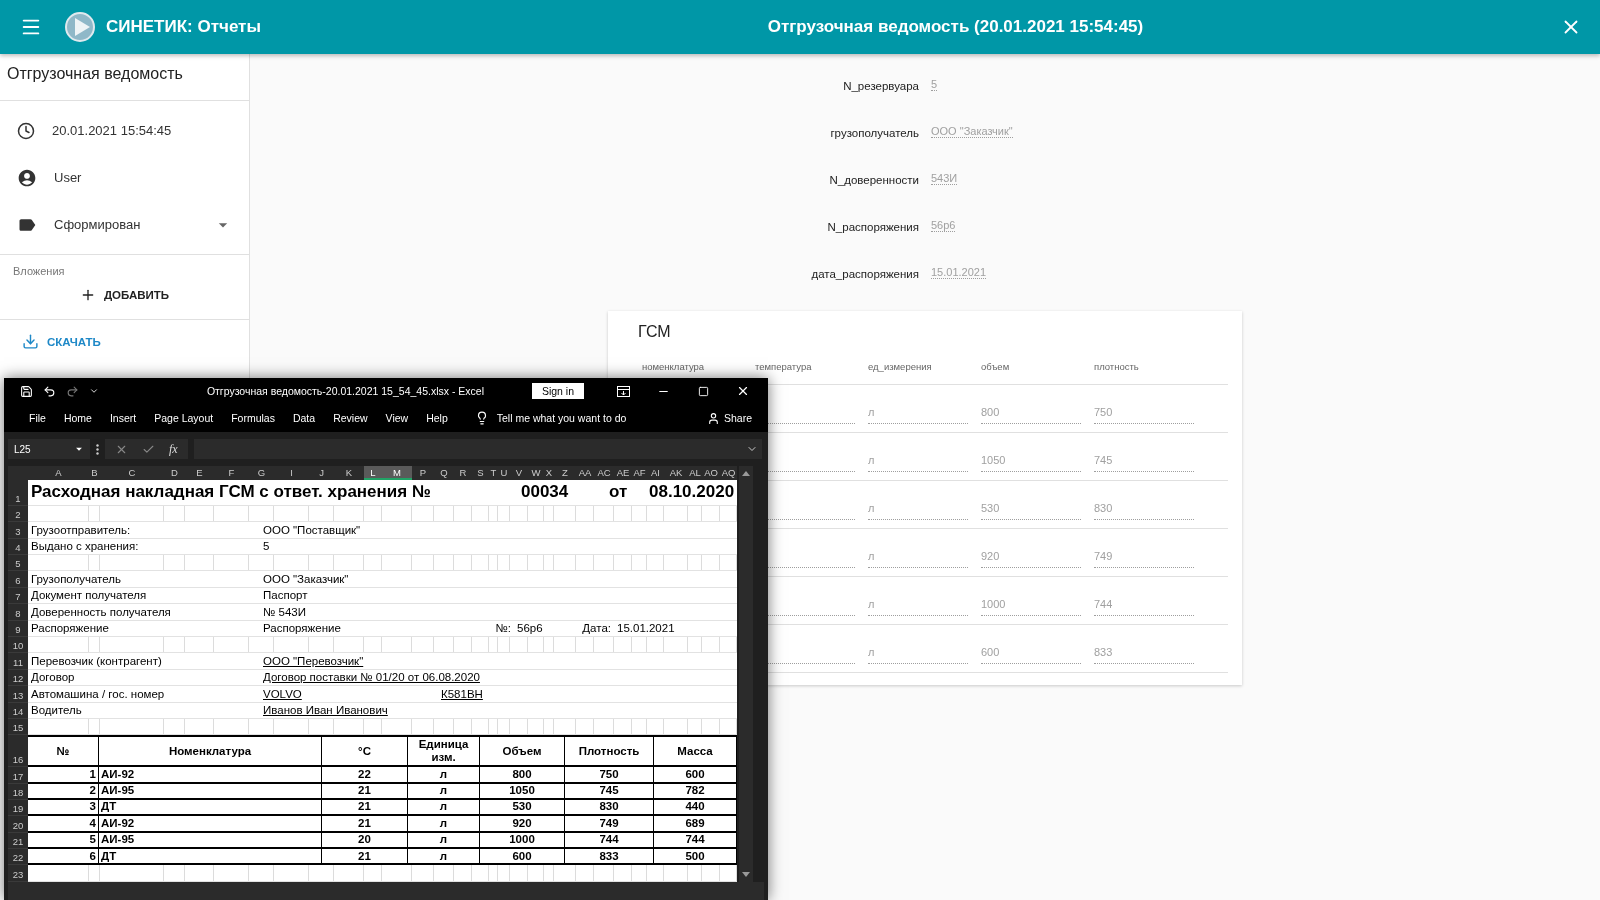 Image resolution: width=1600 pixels, height=900 pixels. I want to click on column-heading: Плотность, so click(609, 751).